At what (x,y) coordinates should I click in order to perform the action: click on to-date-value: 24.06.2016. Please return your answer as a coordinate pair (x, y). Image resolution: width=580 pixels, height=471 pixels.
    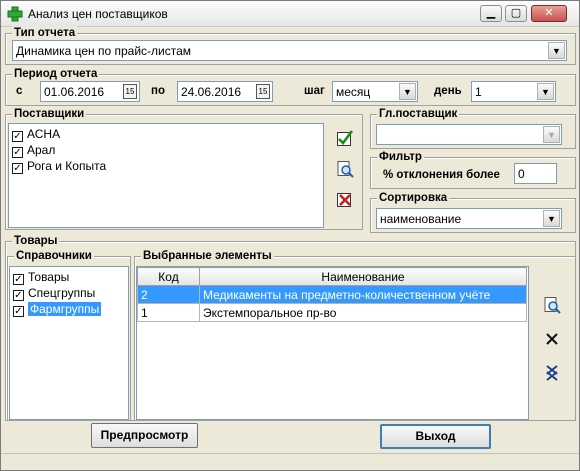
    Looking at the image, I should click on (211, 92).